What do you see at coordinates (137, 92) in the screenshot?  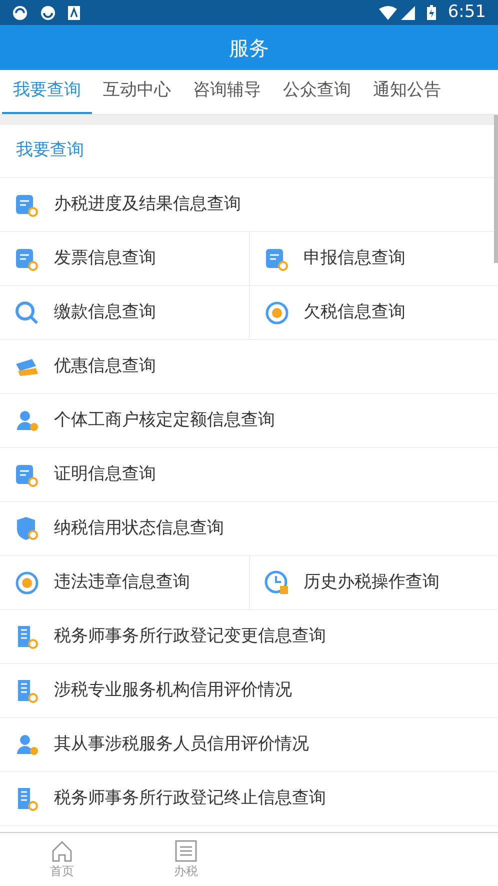 I see `tab: 互动中心` at bounding box center [137, 92].